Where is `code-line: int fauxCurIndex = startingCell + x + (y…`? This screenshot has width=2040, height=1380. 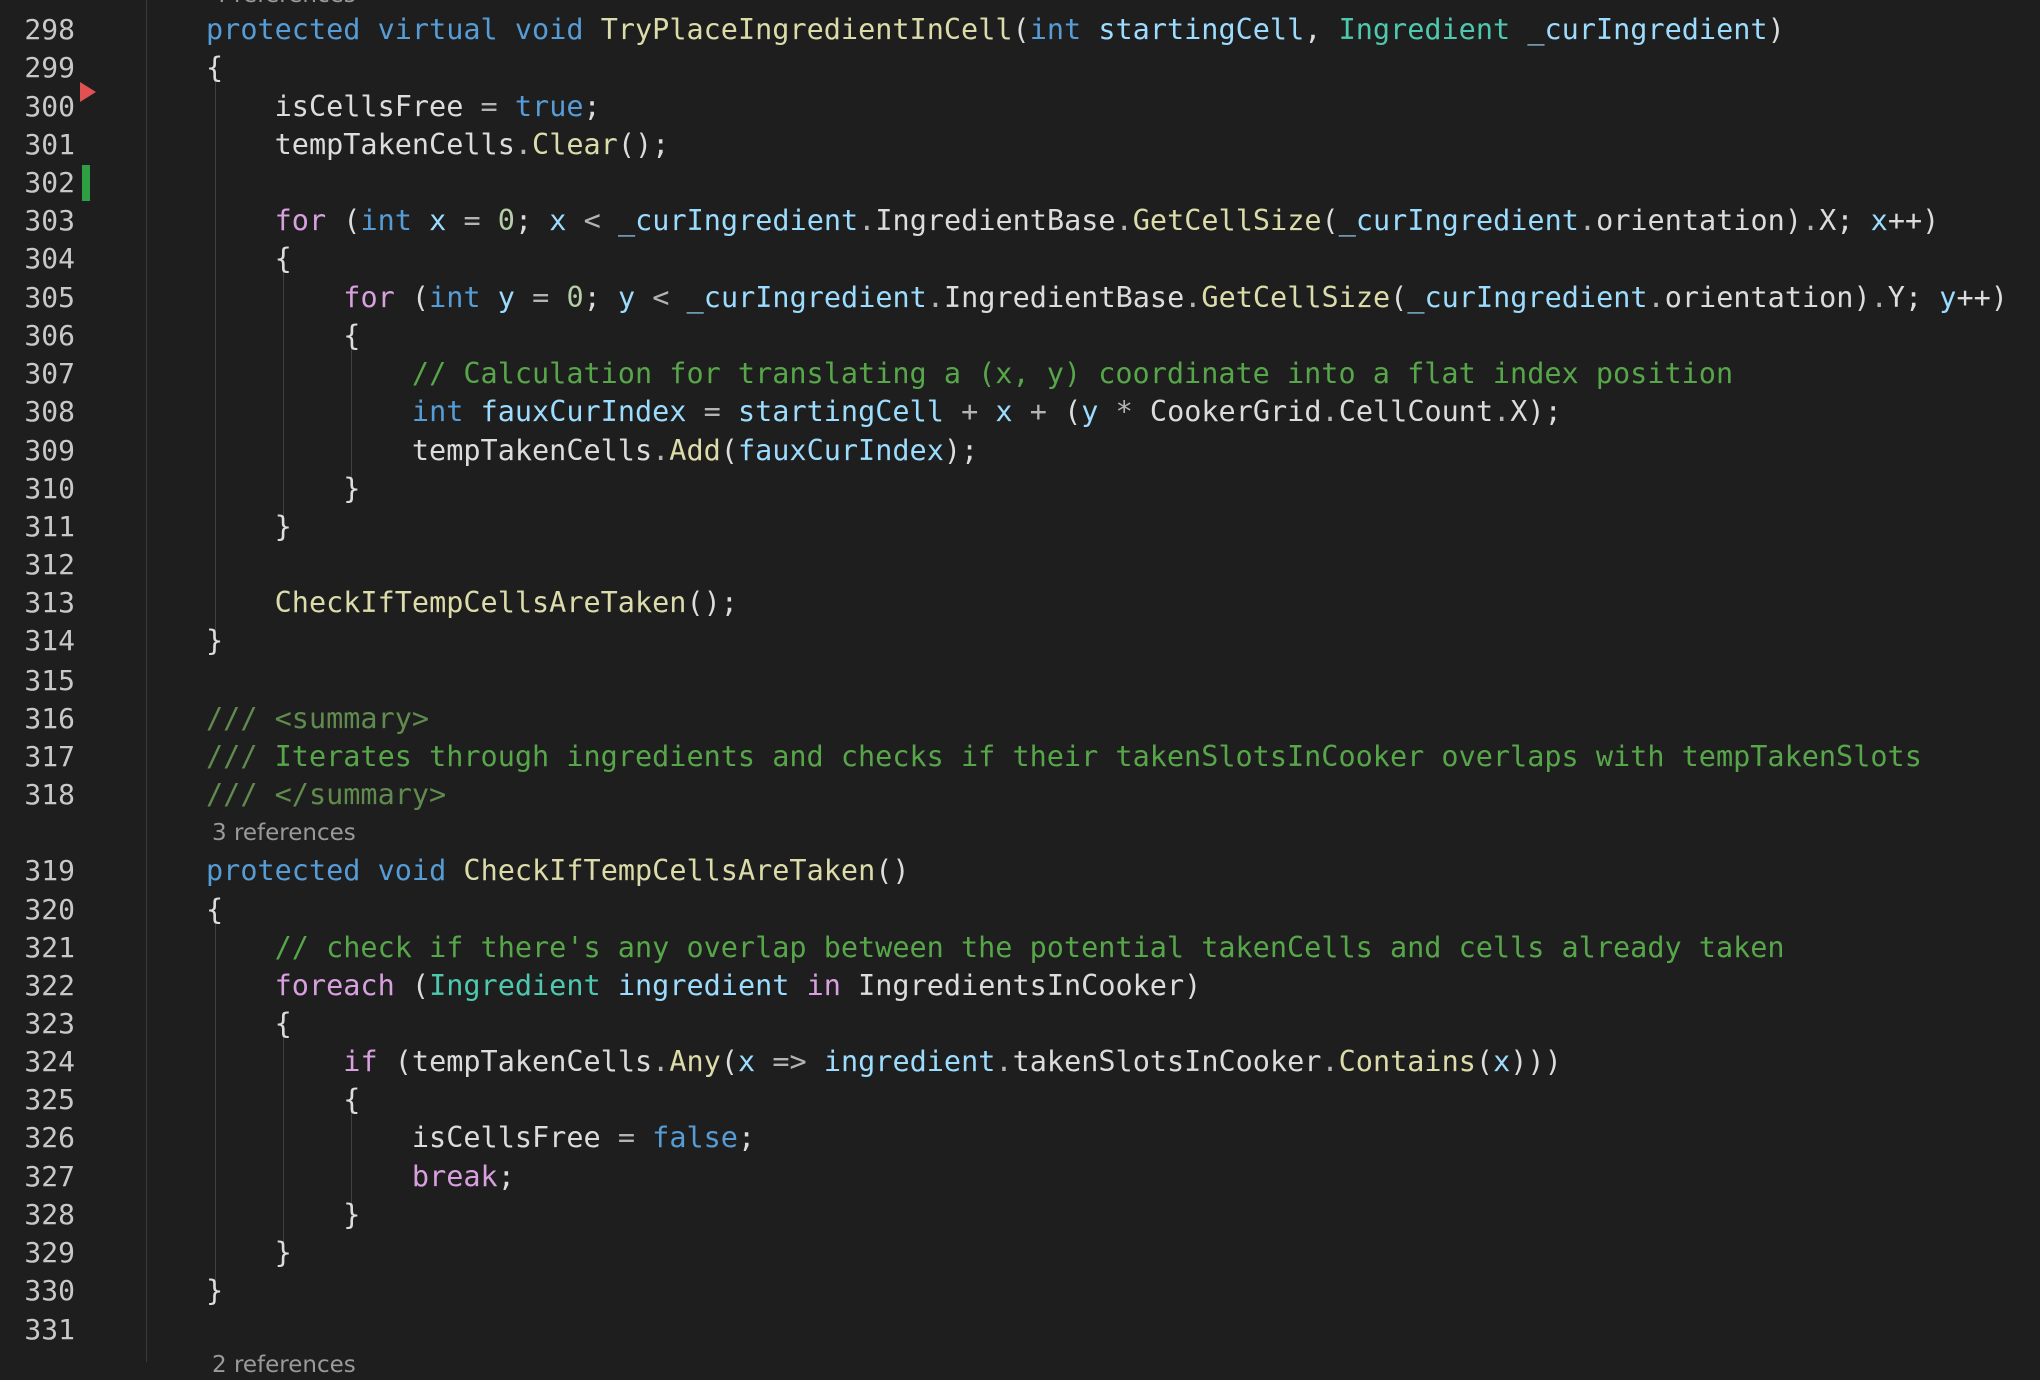 code-line: int fauxCurIndex = startingCell + x + (y… is located at coordinates (884, 412).